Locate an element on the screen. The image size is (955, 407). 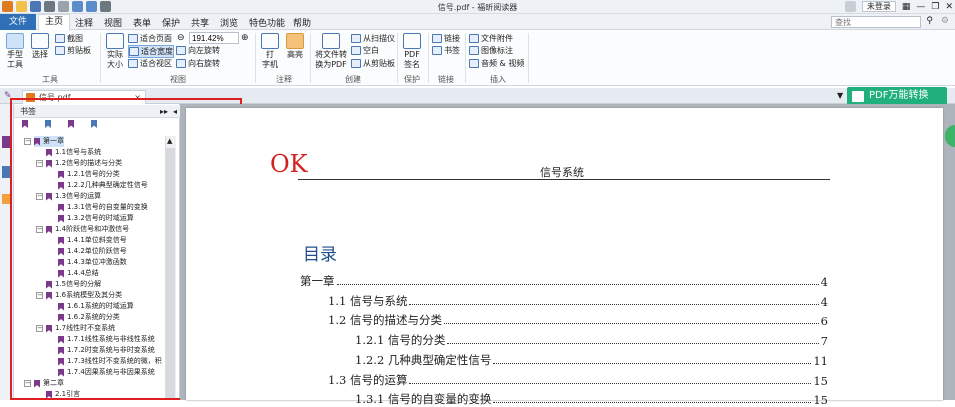
tab-dropdown-icon: ▼ is located at coordinates (840, 95).